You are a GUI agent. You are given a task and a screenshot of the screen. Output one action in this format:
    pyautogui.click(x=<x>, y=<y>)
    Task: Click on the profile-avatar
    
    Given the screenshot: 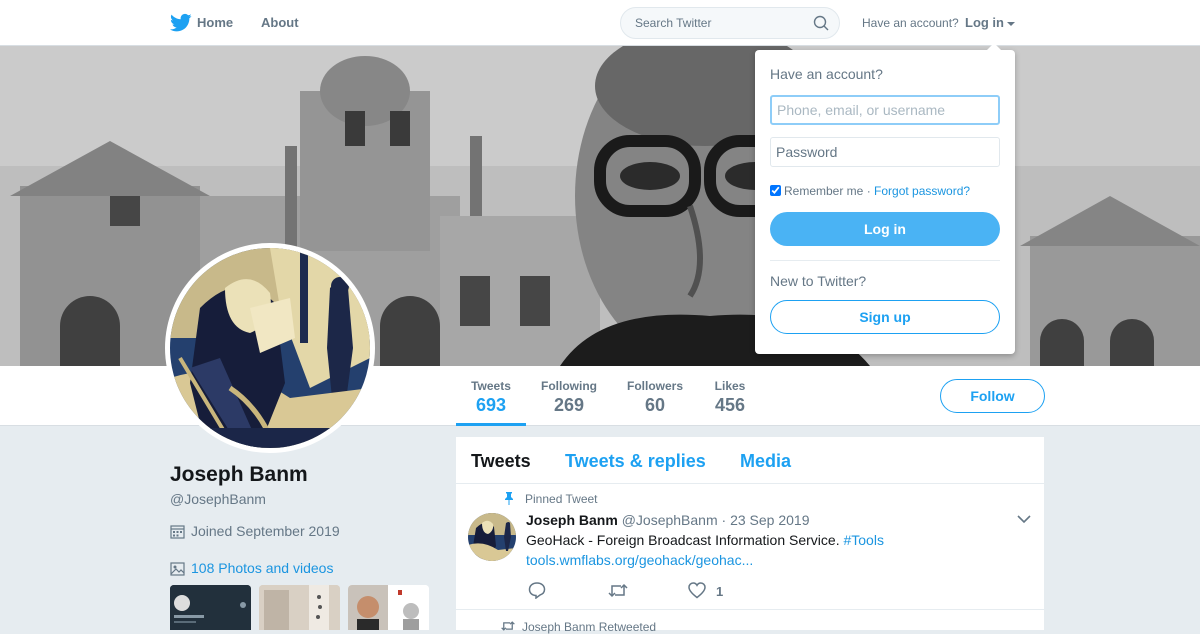 What is the action you would take?
    pyautogui.click(x=270, y=348)
    